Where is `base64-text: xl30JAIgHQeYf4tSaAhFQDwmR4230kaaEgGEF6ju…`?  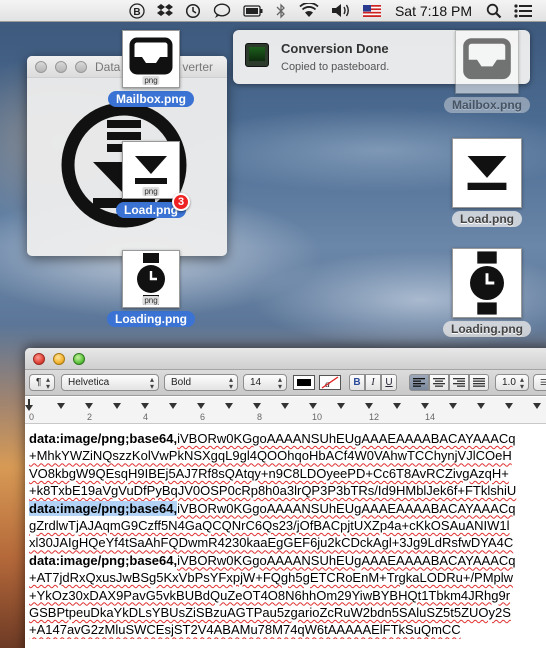
base64-text: xl30JAIgHQeYf4tSaAhFQDwmR4230kaaEgGEF6ju… is located at coordinates (271, 543).